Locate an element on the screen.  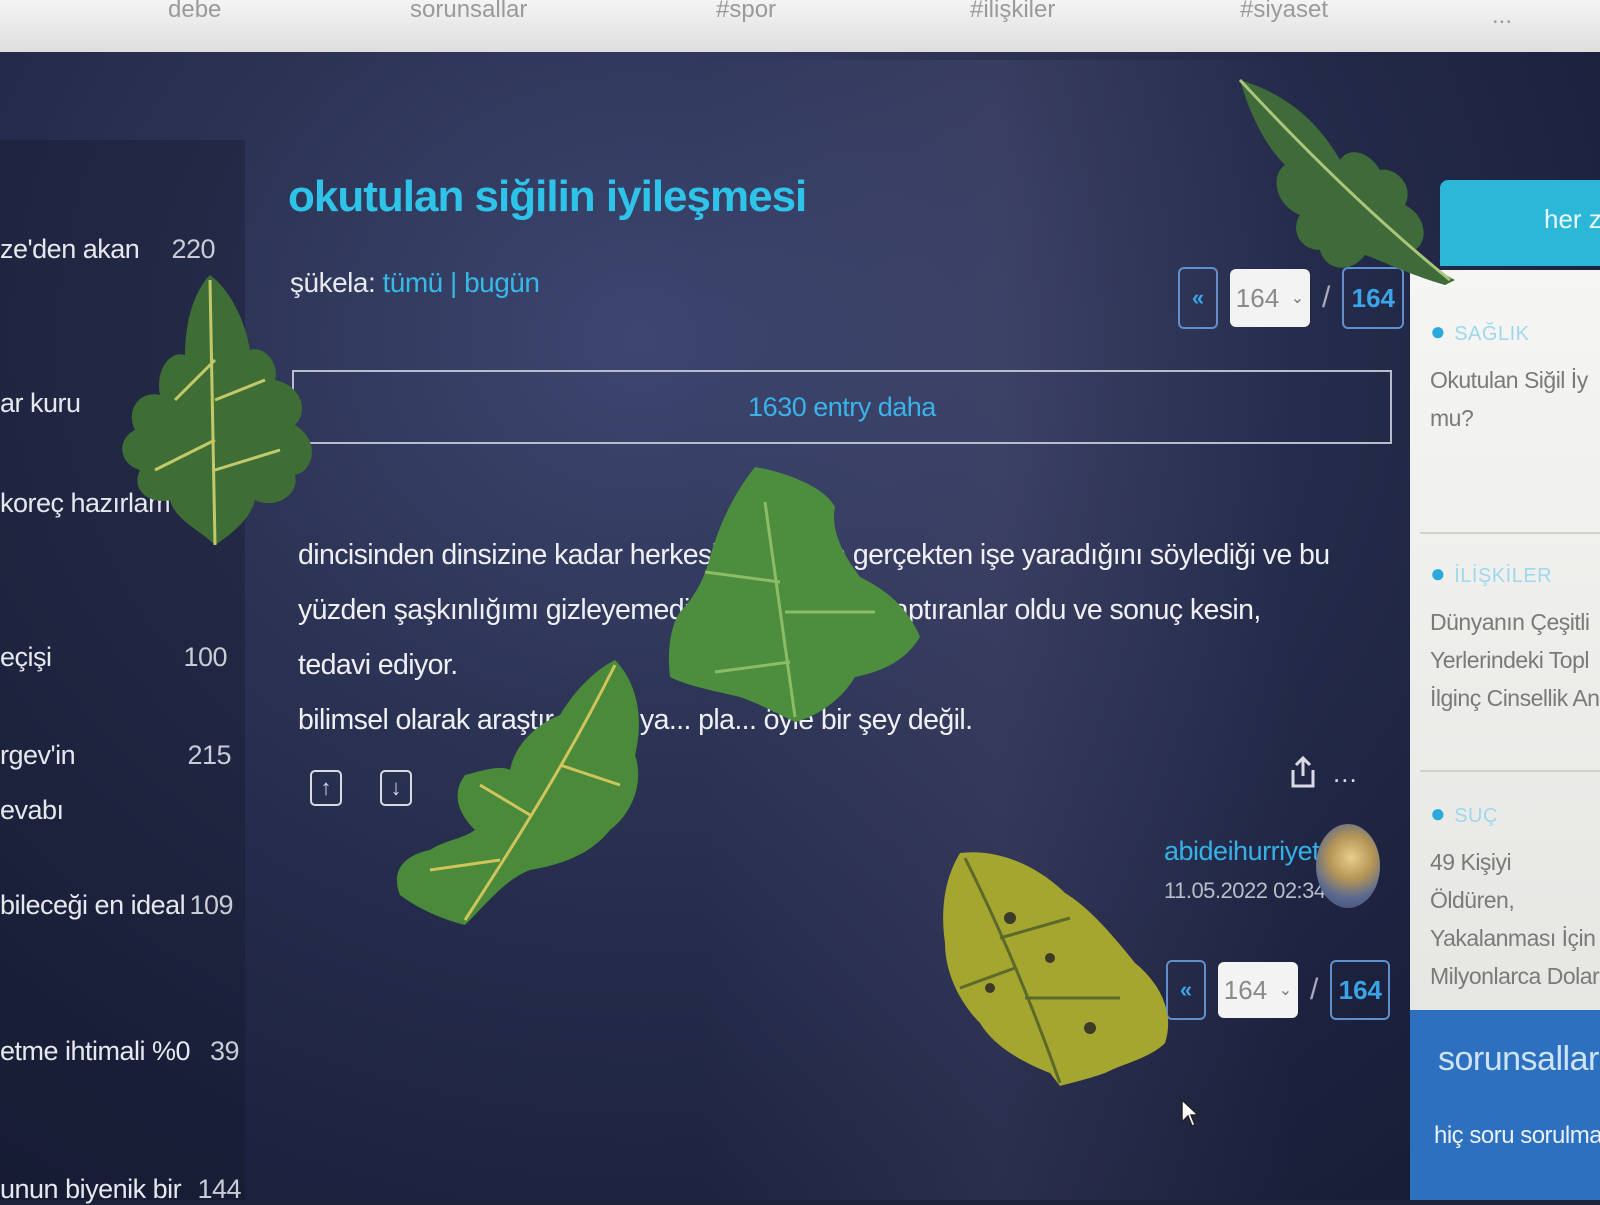
nav-iliskiler: #ilişkiler is located at coordinates (1012, 12).